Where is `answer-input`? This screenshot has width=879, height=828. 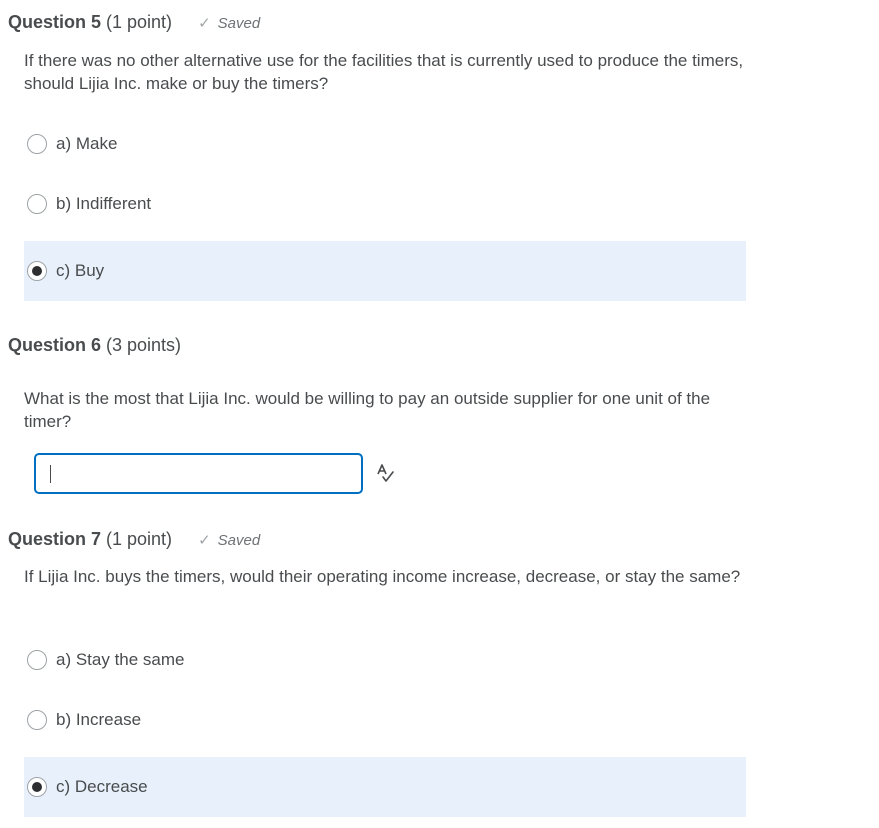
answer-input is located at coordinates (198, 473).